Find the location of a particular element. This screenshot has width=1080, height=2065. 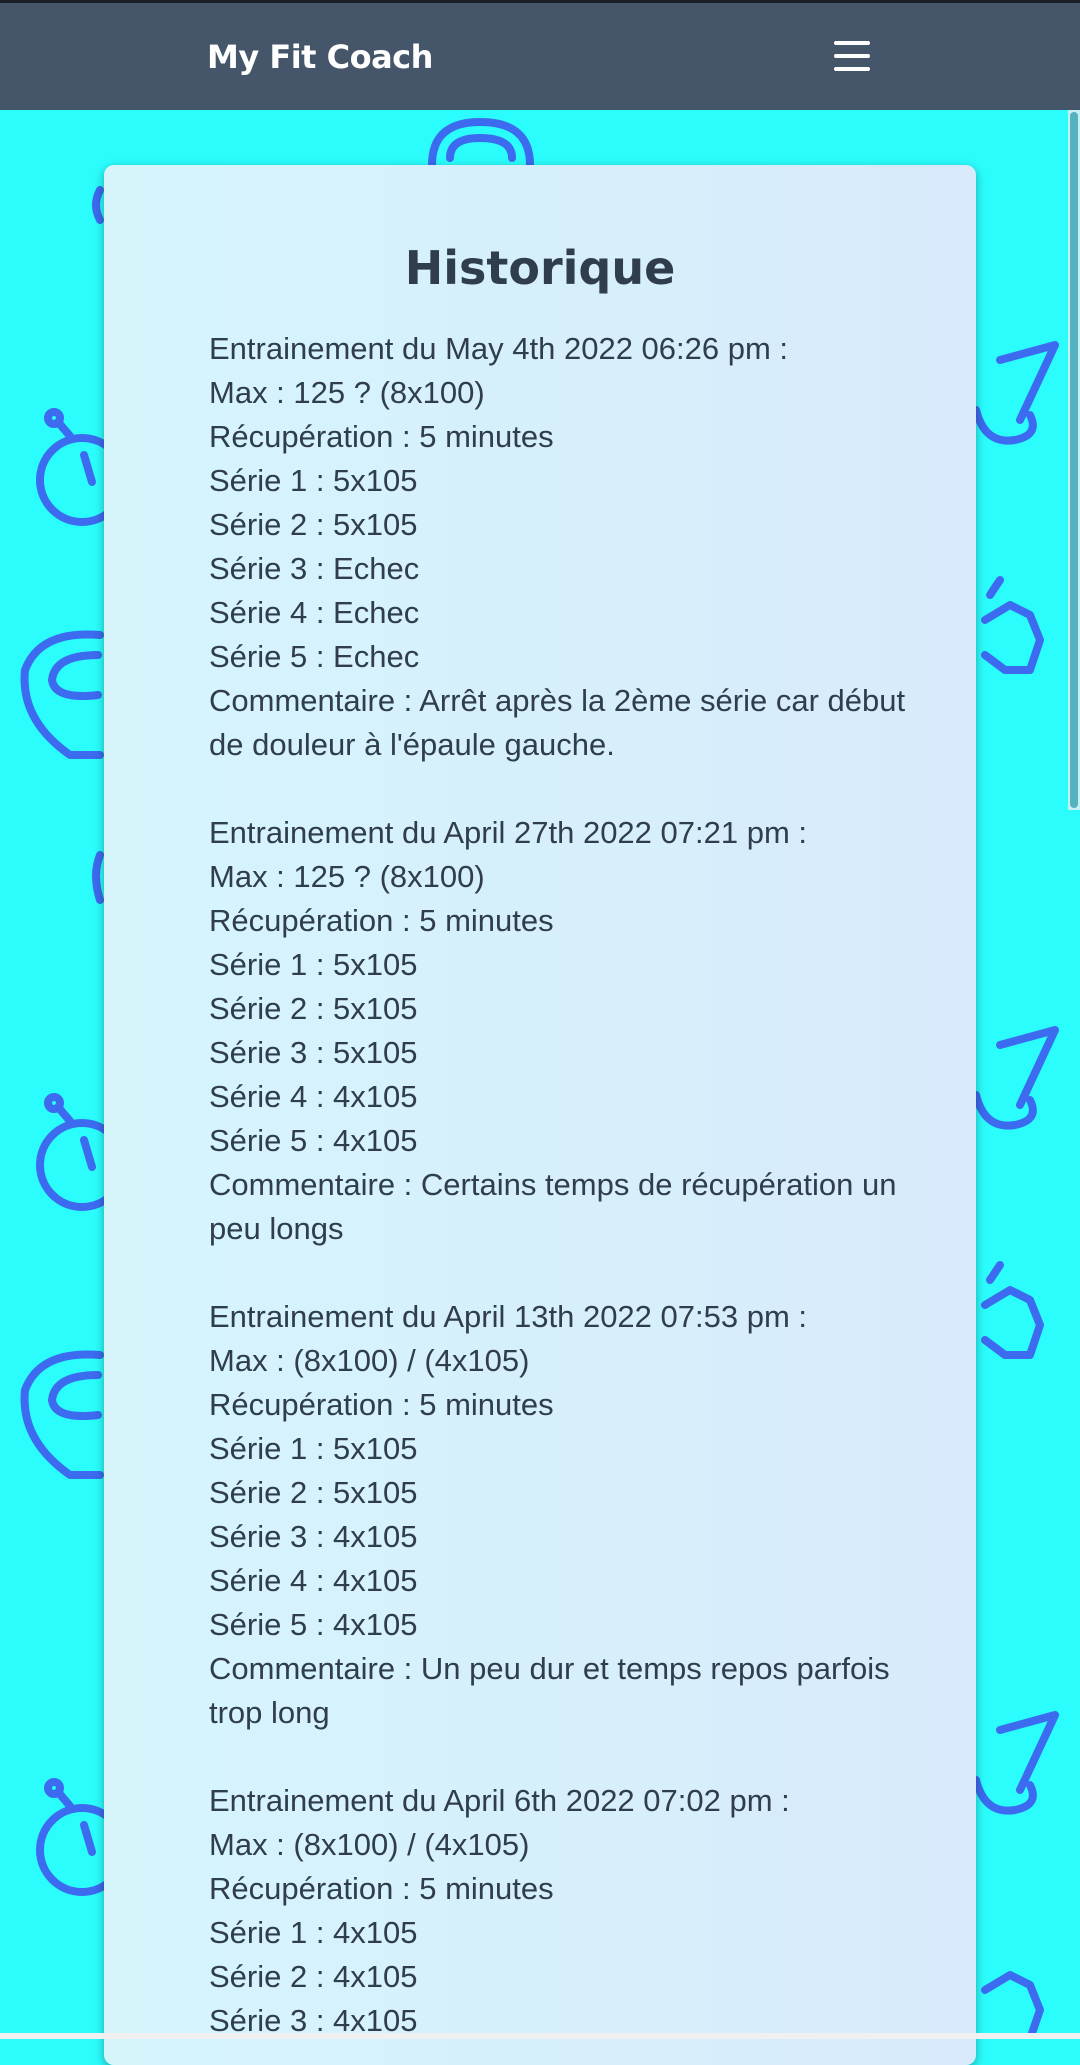

entry-series: Série 2 : 4x105 is located at coordinates (313, 1976).